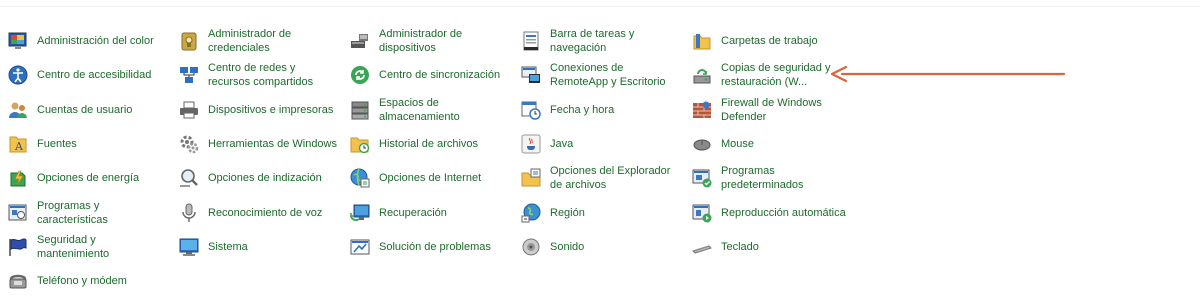  Describe the element at coordinates (600, 6) in the screenshot. I see `top-divider` at that location.